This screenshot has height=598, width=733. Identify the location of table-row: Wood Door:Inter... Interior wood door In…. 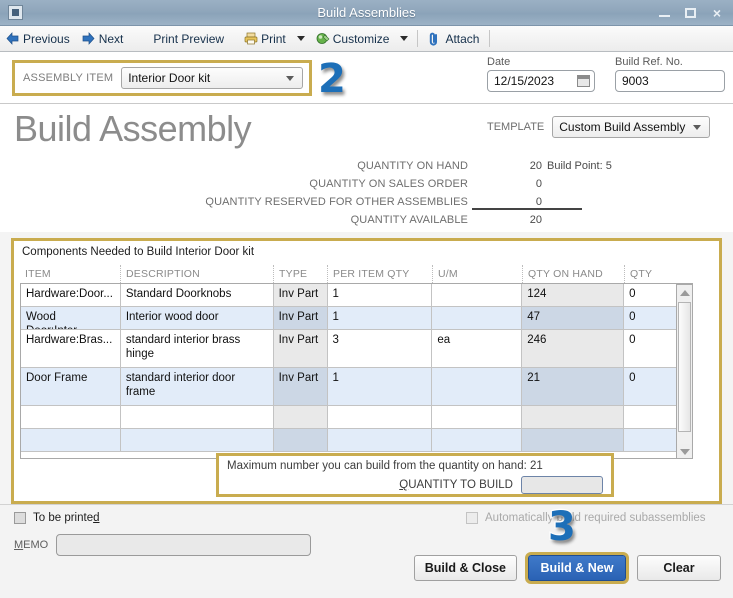
(357, 318).